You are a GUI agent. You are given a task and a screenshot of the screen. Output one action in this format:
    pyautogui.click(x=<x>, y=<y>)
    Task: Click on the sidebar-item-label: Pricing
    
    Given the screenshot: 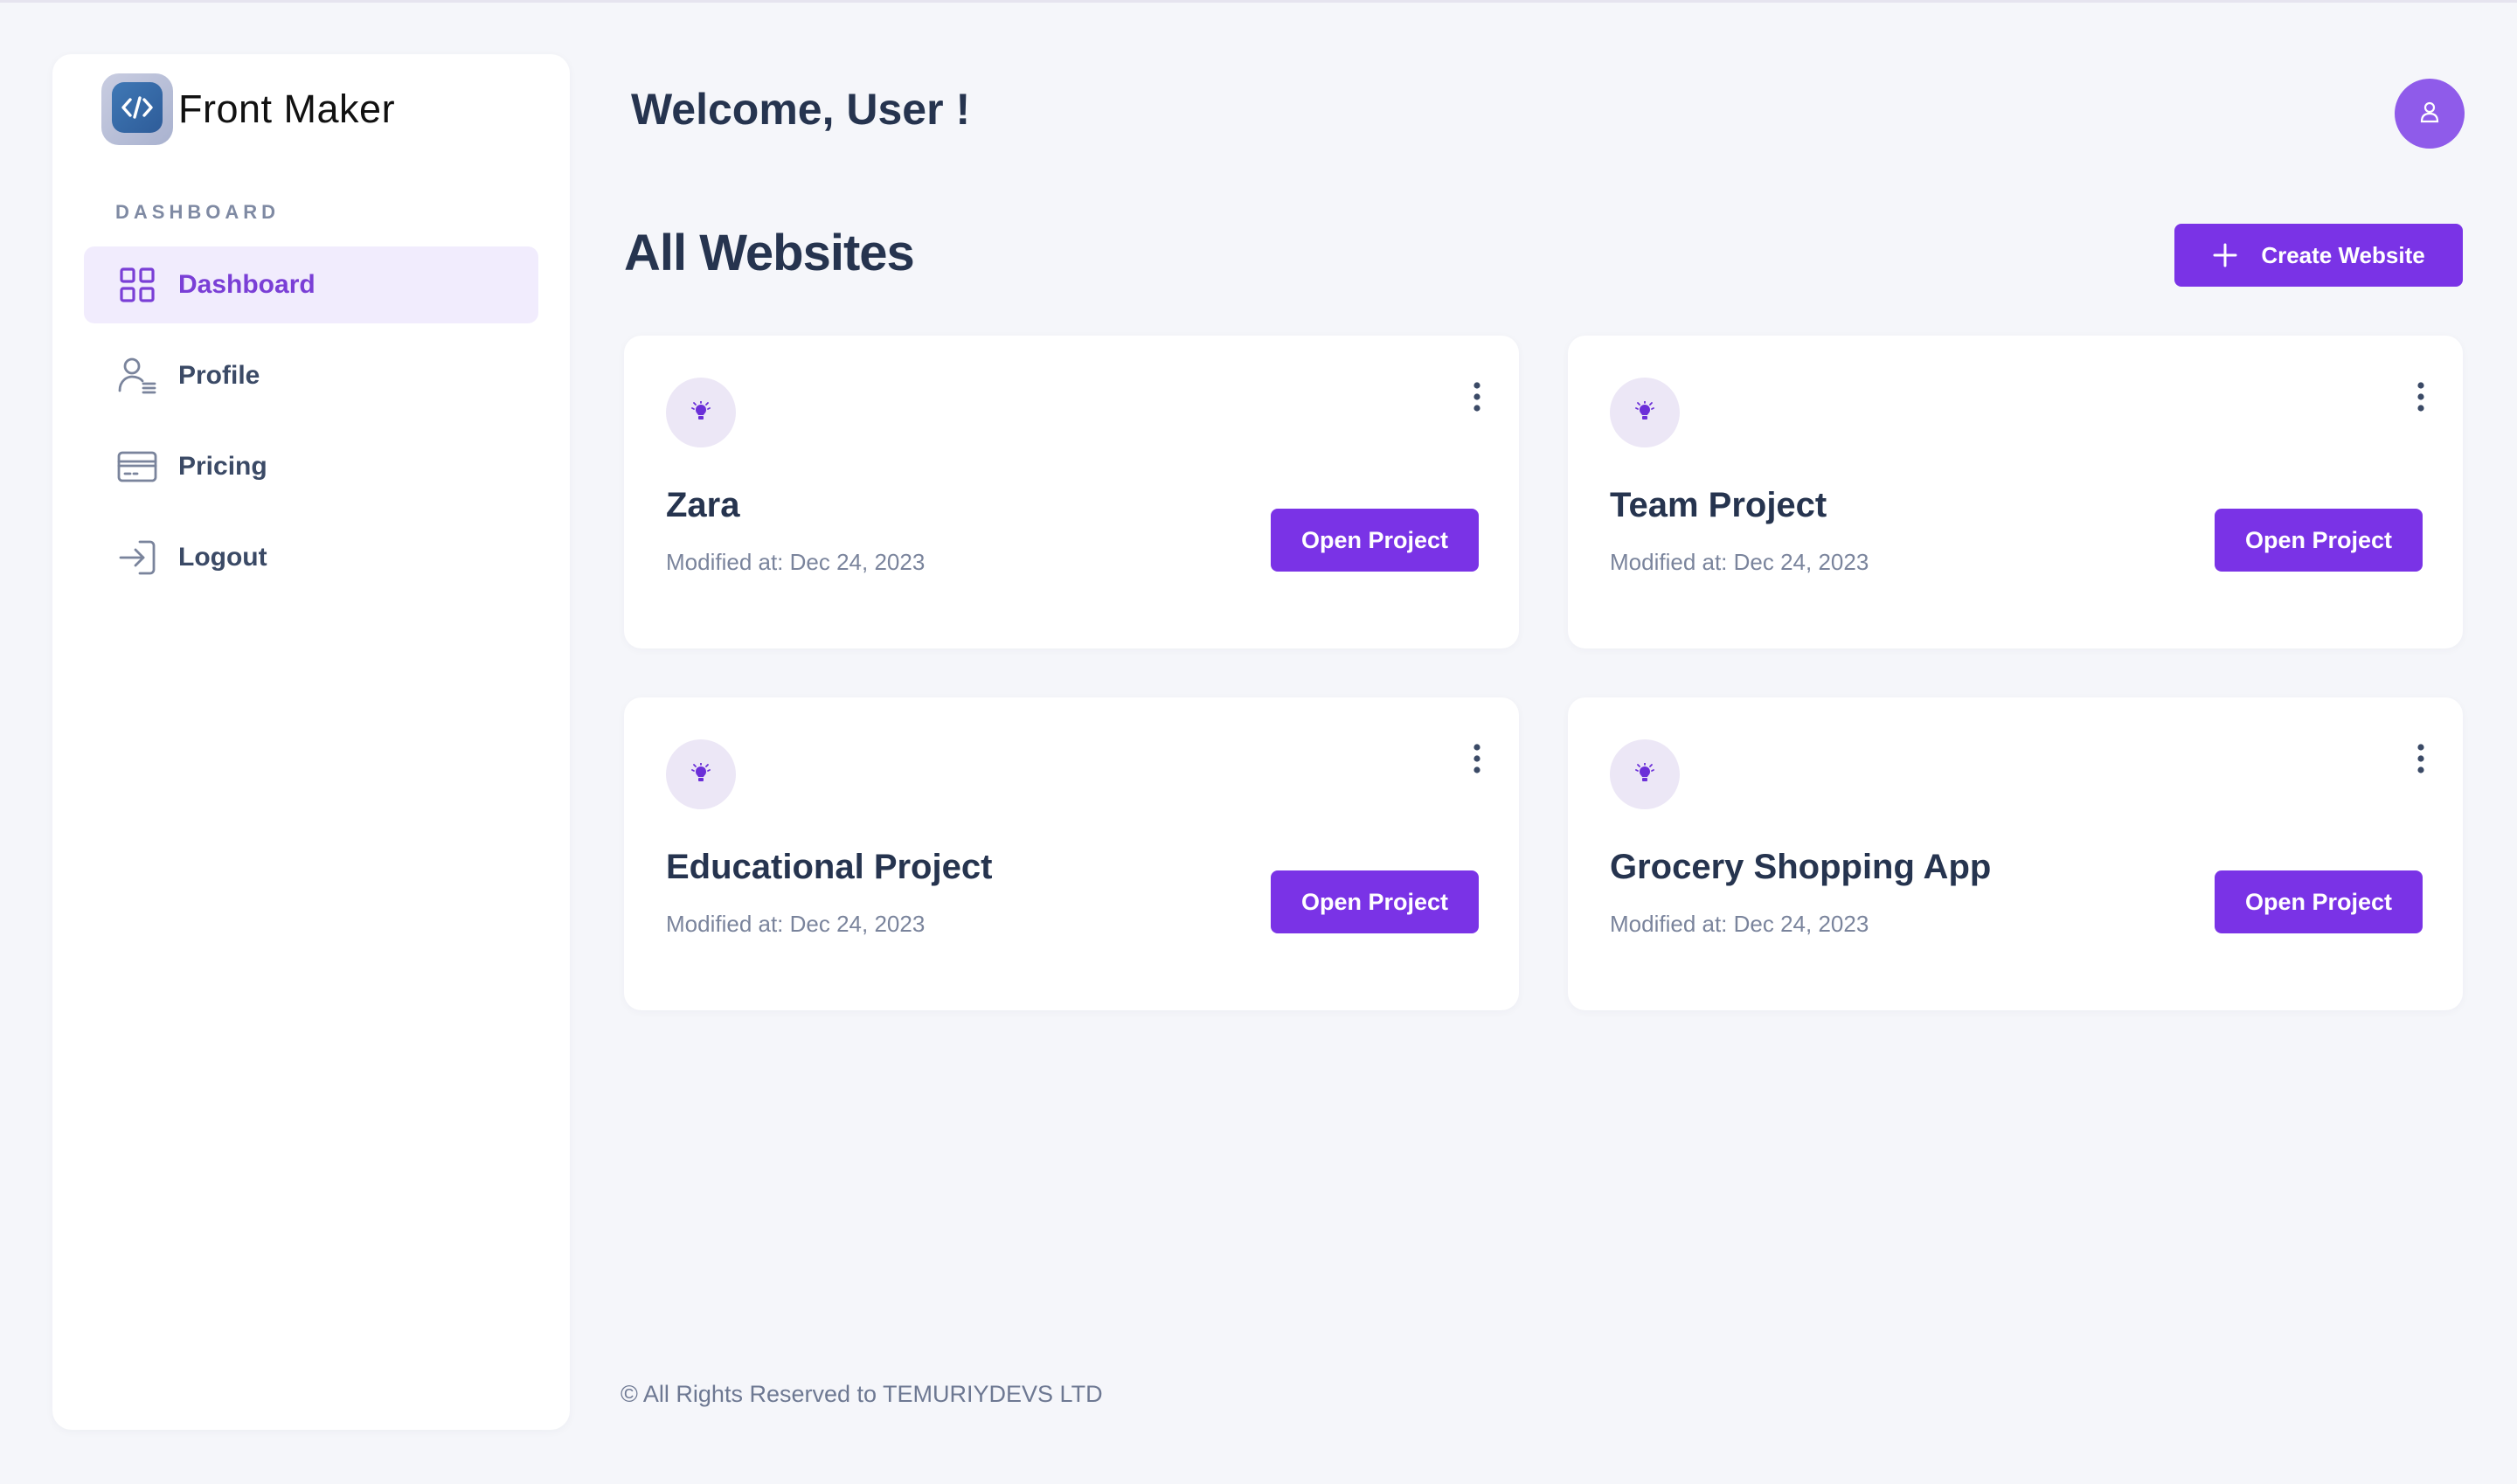 What is the action you would take?
    pyautogui.click(x=222, y=466)
    